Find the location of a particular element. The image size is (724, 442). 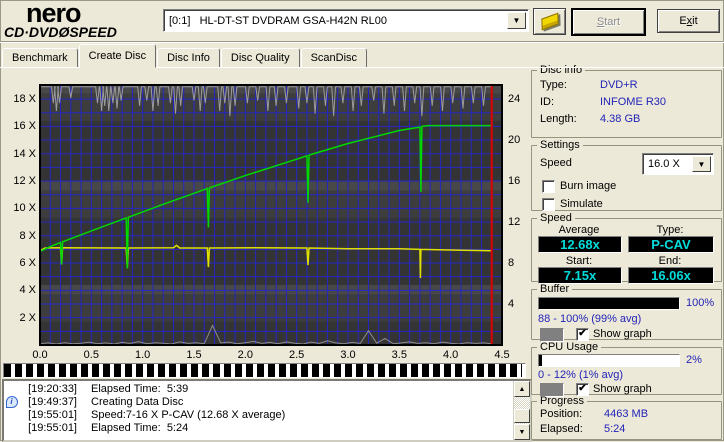

app-logo-cd-dvd-speed: CD·DVDØSPEED is located at coordinates (60, 32).